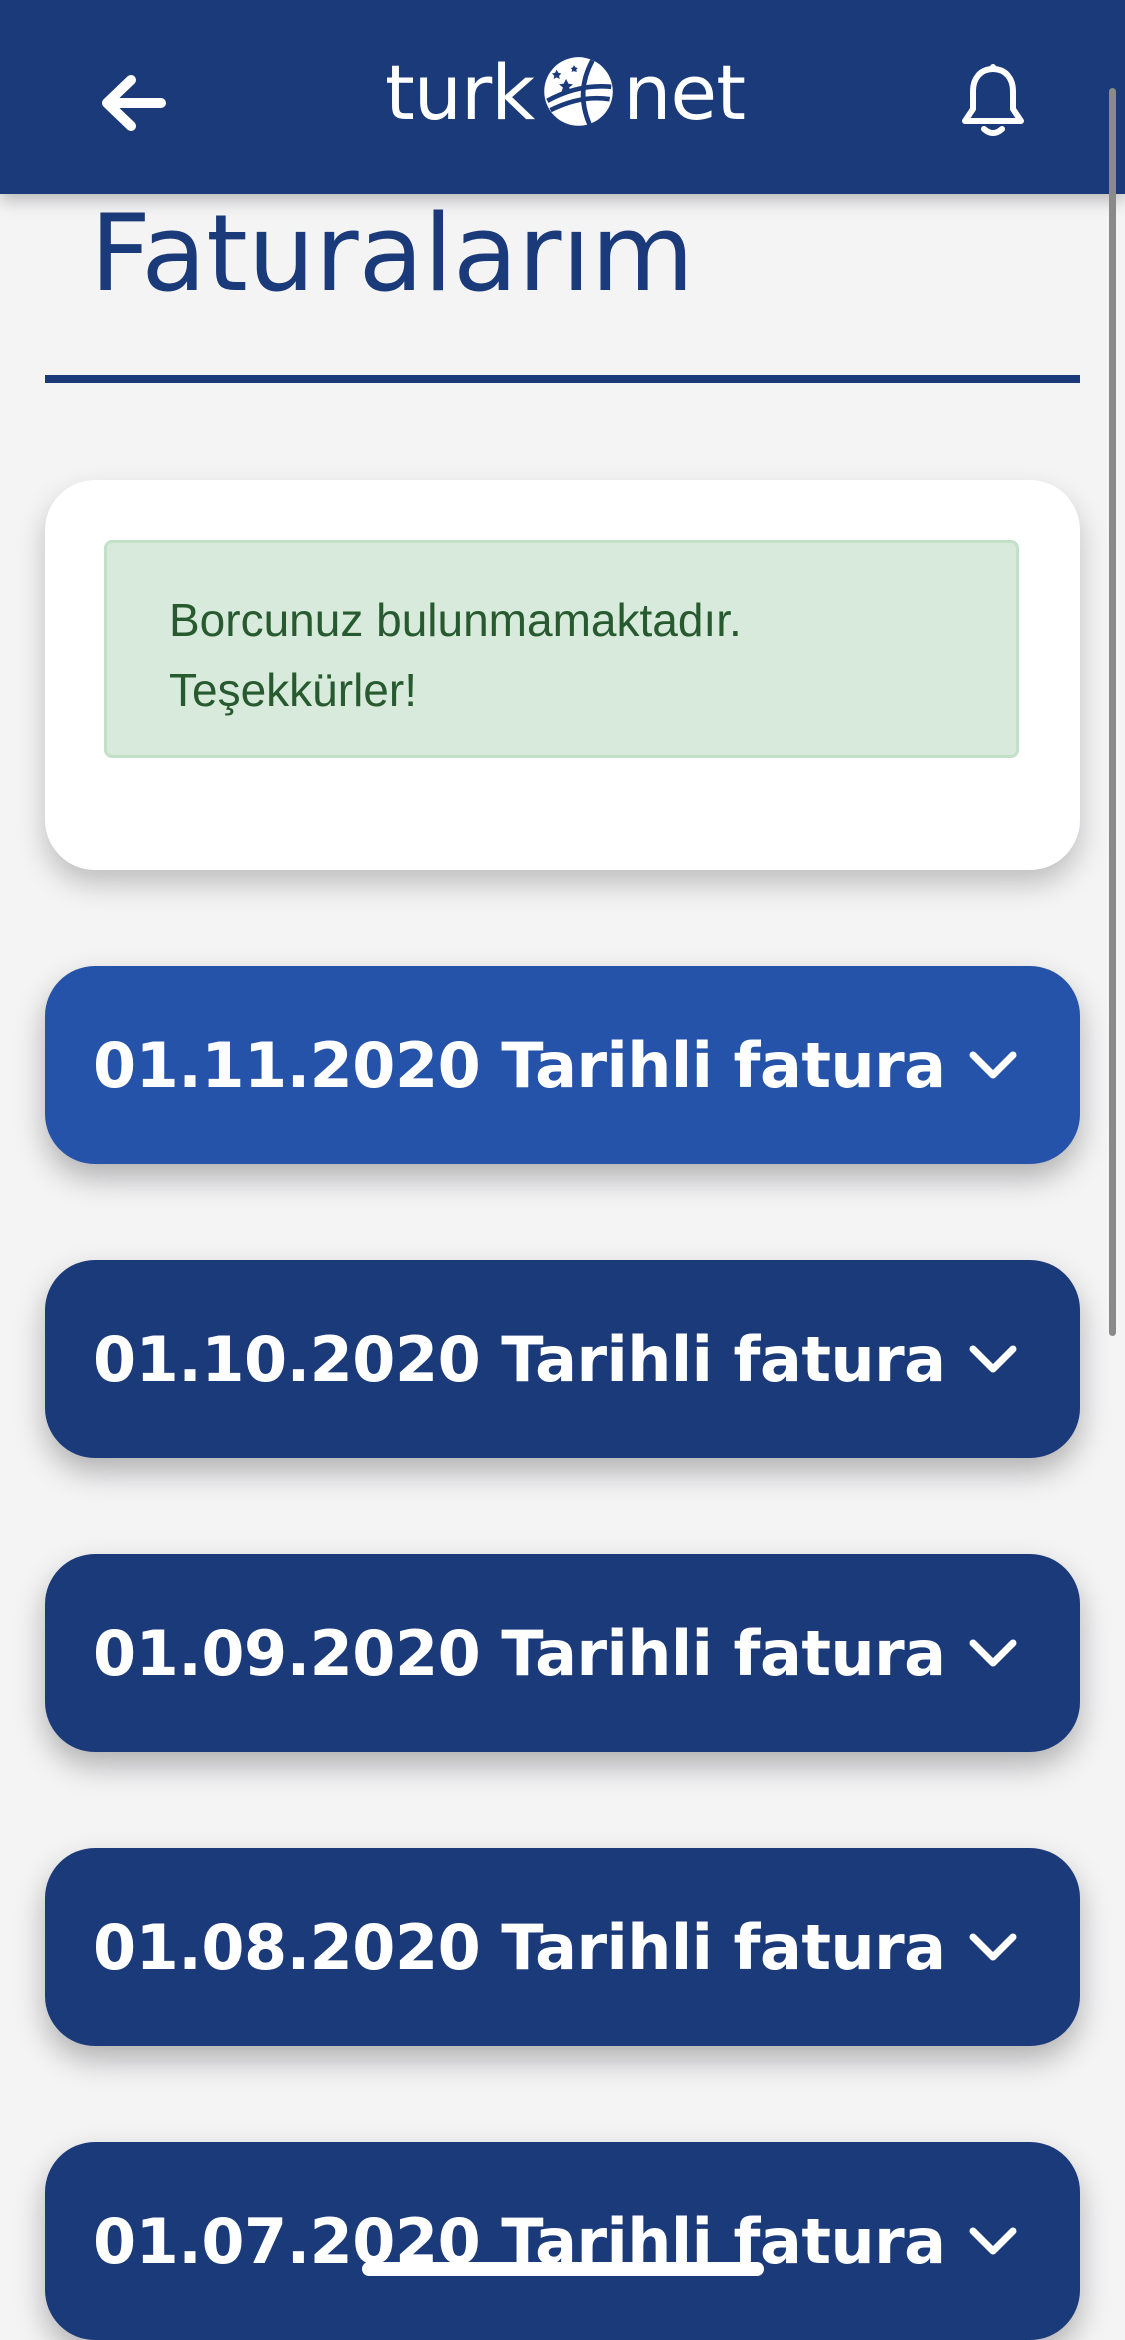 This screenshot has height=2340, width=1125. Describe the element at coordinates (579, 91) in the screenshot. I see `globe-logo-icon` at that location.